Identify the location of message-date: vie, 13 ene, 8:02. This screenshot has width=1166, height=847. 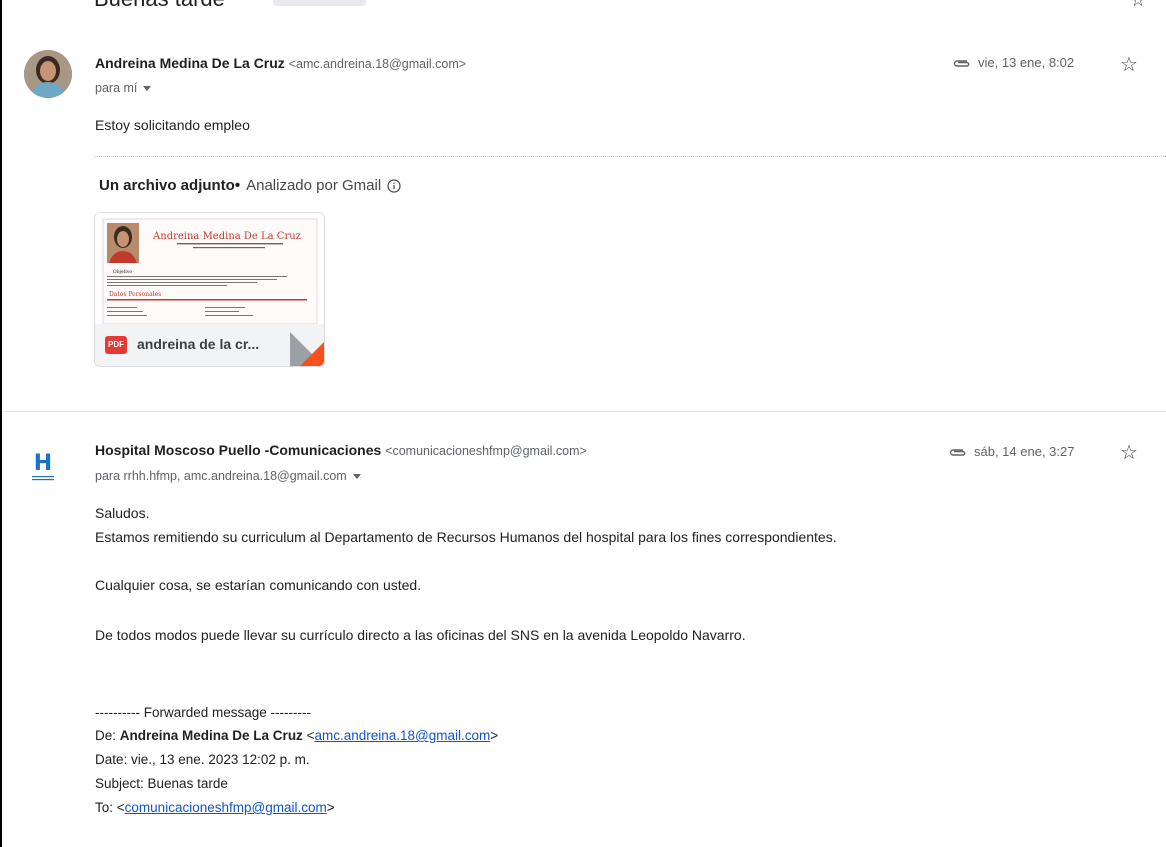
(1026, 62).